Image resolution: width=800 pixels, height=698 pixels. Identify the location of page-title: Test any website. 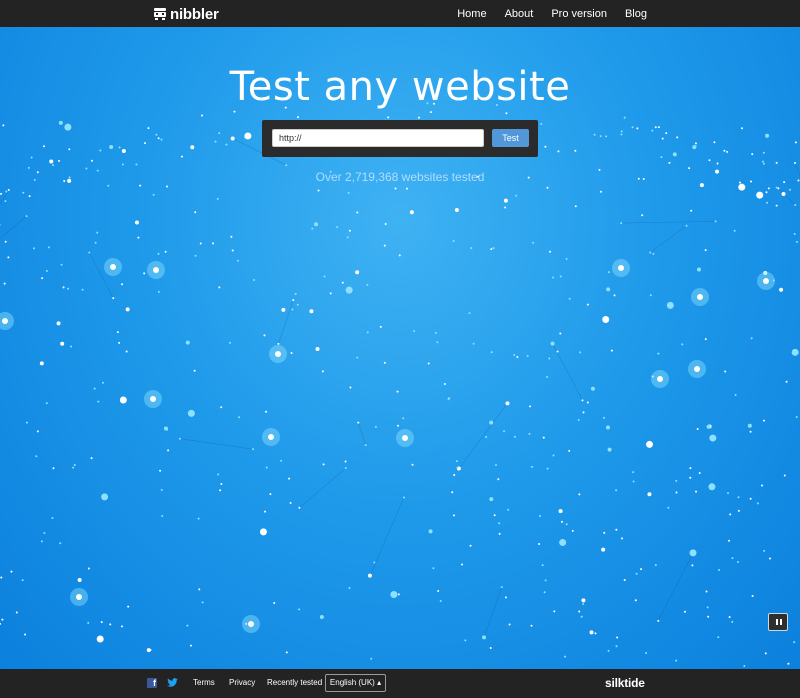
(400, 87).